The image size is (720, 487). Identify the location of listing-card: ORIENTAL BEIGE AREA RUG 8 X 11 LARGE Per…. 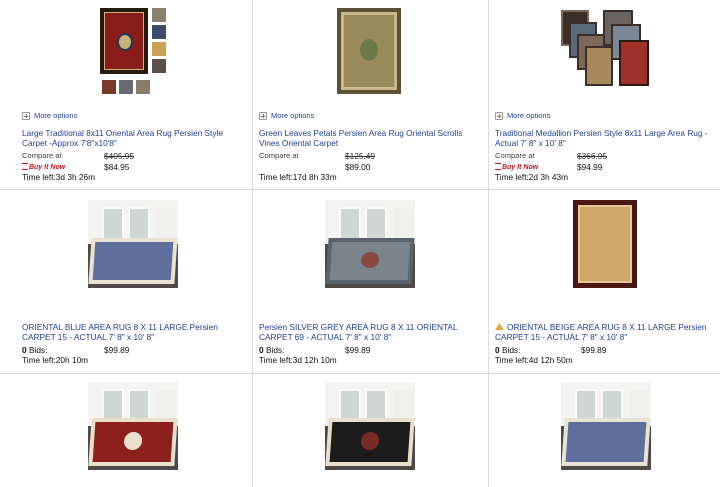
(604, 281).